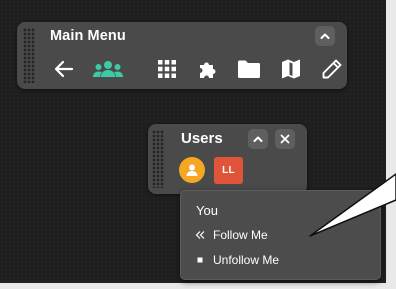 This screenshot has width=396, height=289. What do you see at coordinates (88, 36) in the screenshot?
I see `main-menu-title: Main Menu` at bounding box center [88, 36].